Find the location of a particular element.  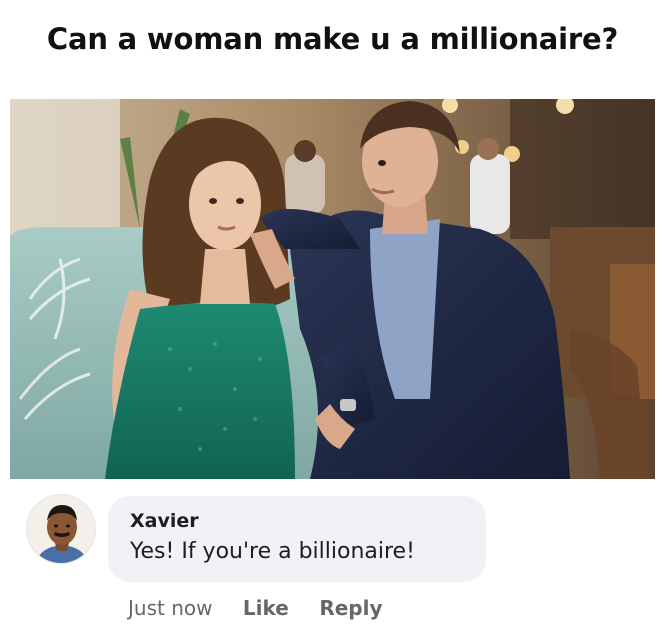

avatar is located at coordinates (61, 529).